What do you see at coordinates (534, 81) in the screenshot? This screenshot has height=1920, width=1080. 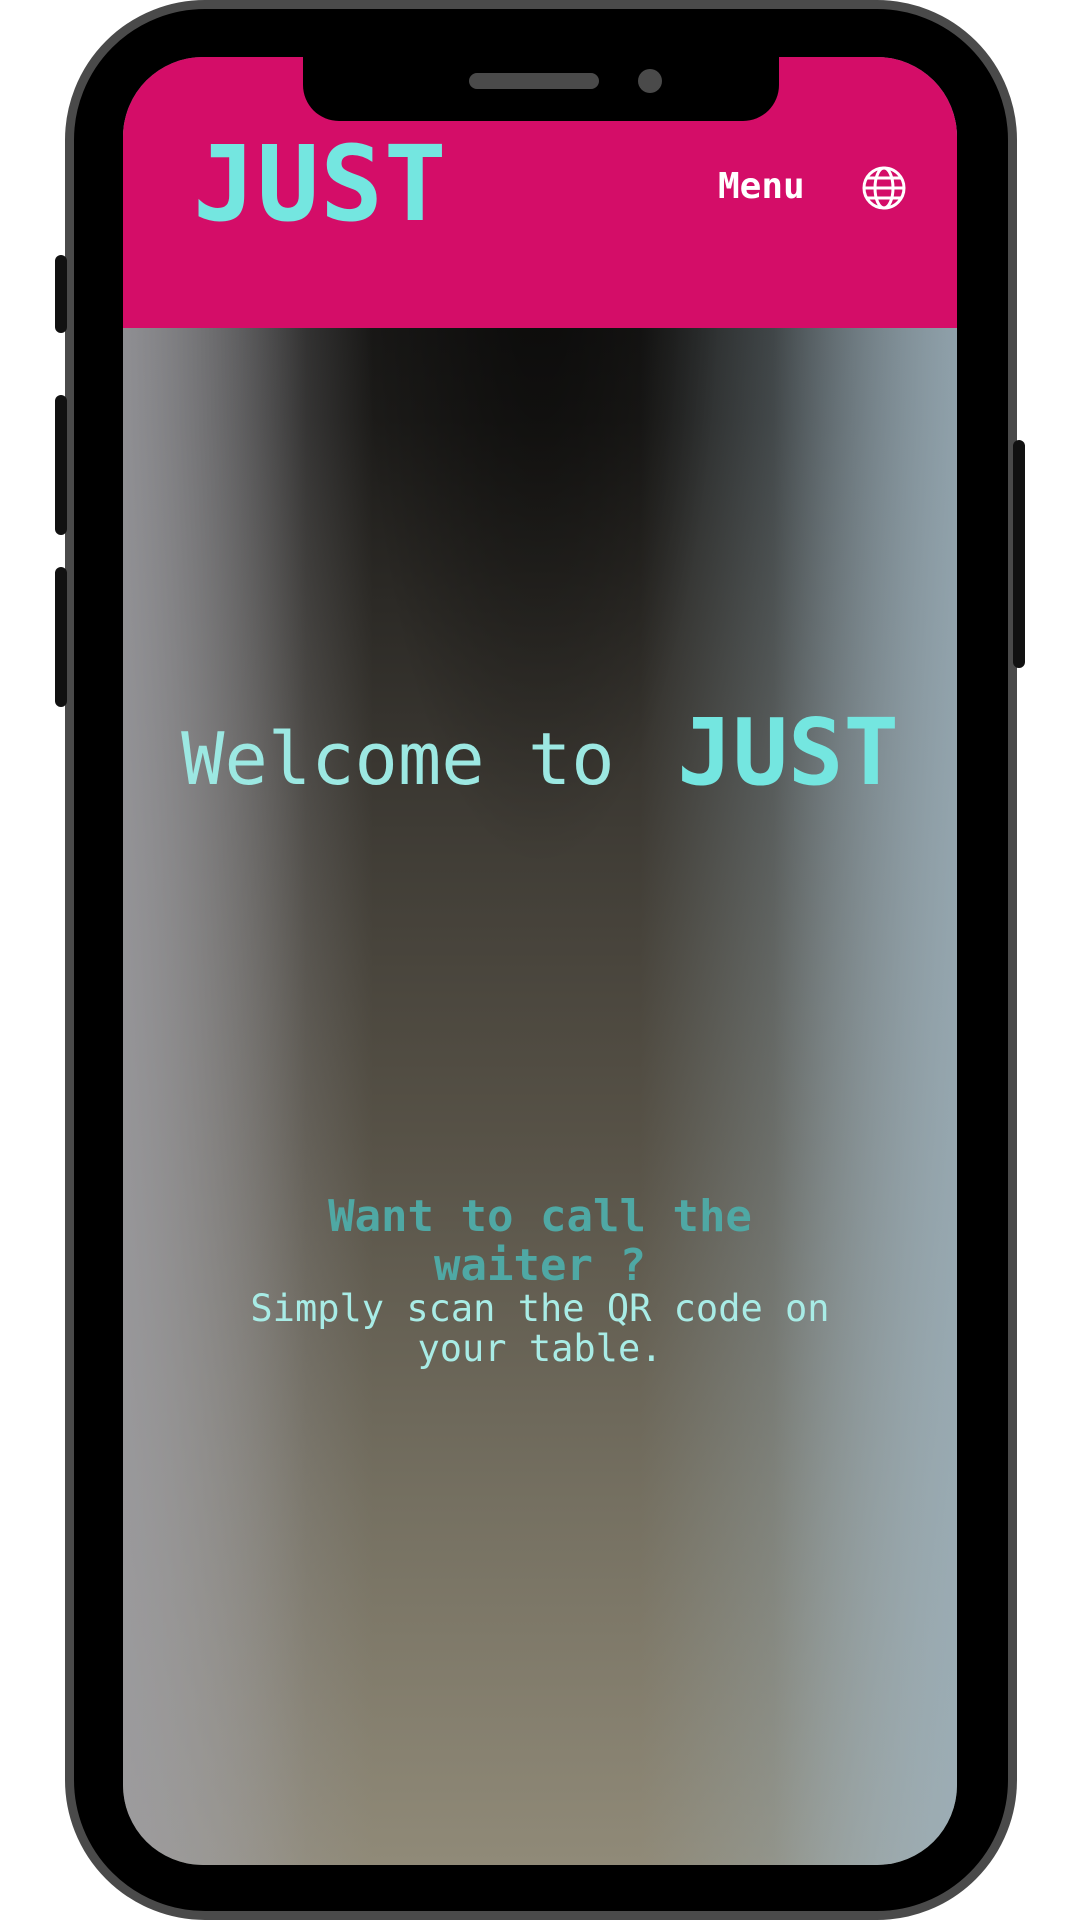 I see `speaker-grille` at bounding box center [534, 81].